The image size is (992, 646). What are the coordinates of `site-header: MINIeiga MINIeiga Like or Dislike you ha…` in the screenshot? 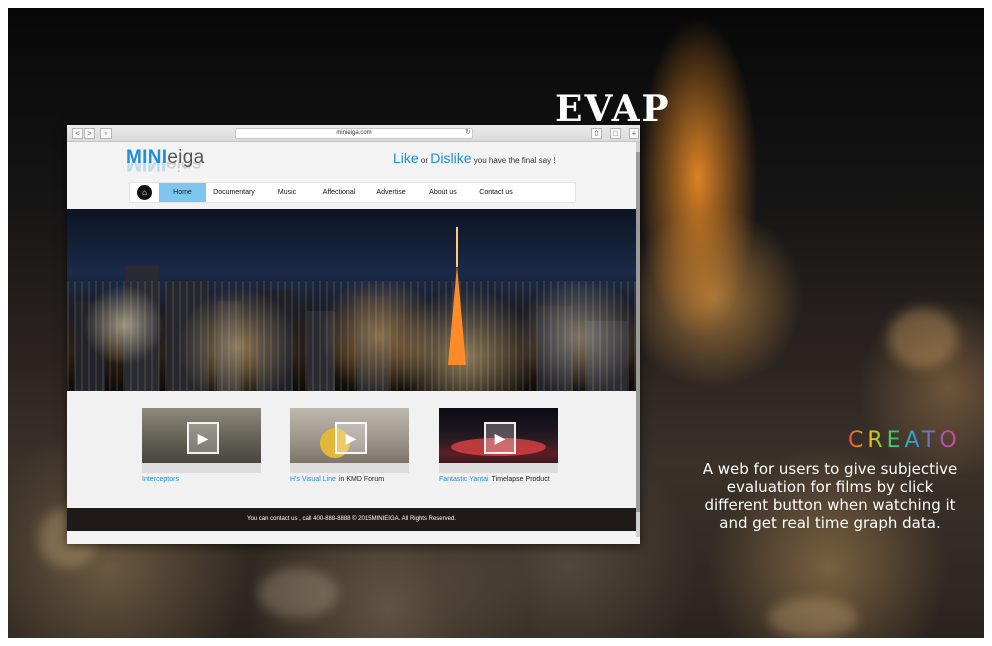 It's located at (351, 176).